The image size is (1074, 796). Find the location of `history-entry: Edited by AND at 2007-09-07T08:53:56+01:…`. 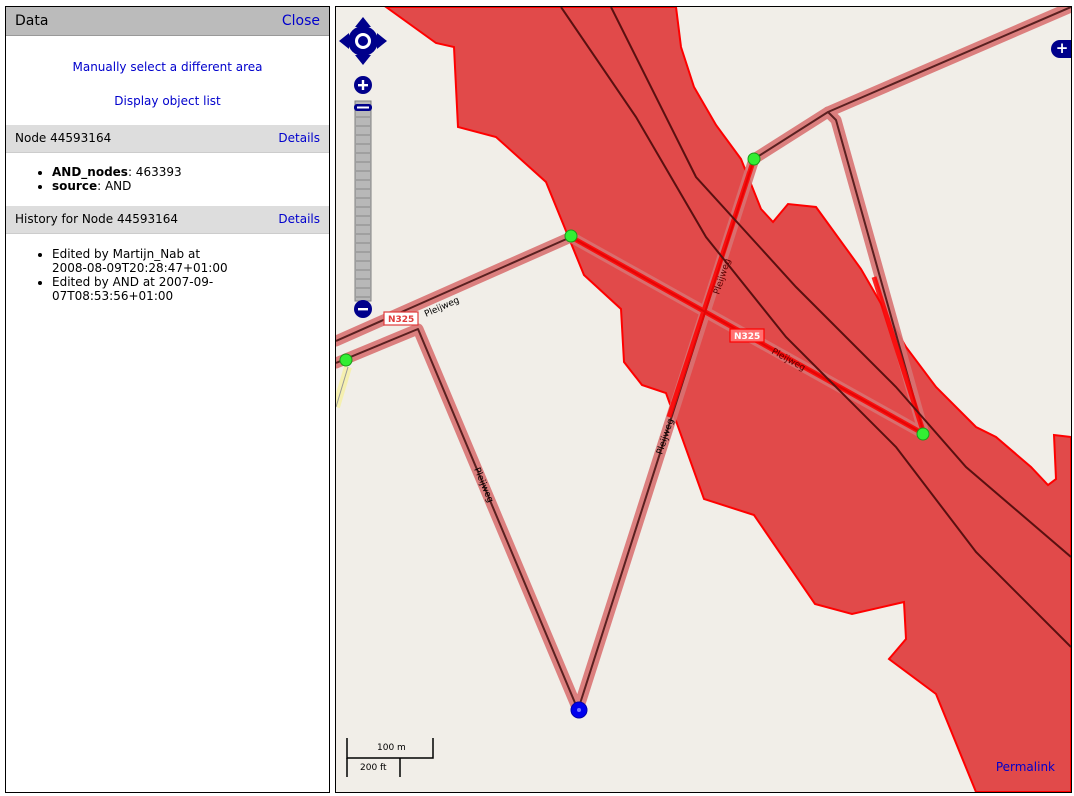

history-entry: Edited by AND at 2007-09-07T08:53:56+01:… is located at coordinates (190, 289).